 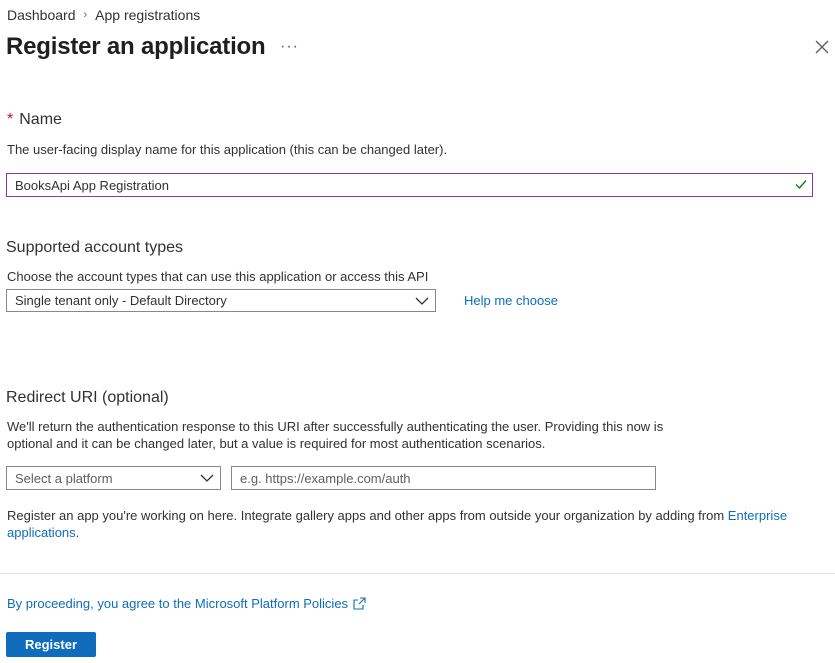 I want to click on breadcrumb: Dashboard › App registrations, so click(x=103, y=15).